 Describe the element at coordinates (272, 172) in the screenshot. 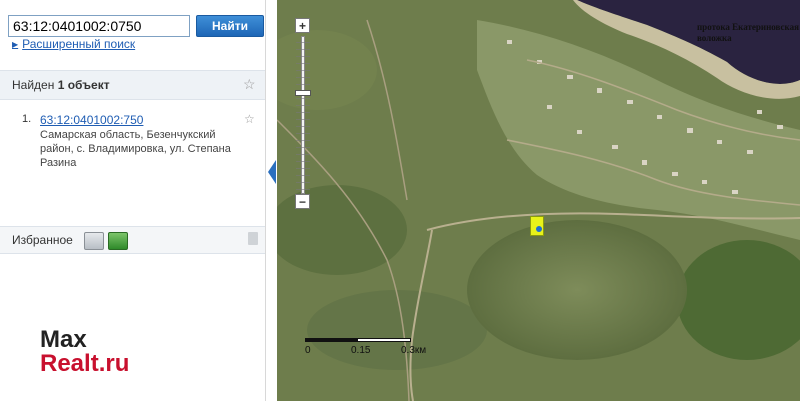

I see `collapse-panel-arrow-icon` at that location.